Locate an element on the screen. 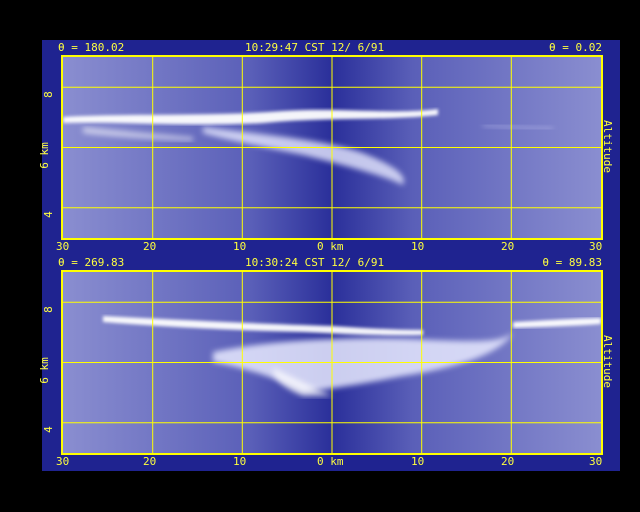 This screenshot has width=640, height=512. top-xtick-0: 30 is located at coordinates (63, 246).